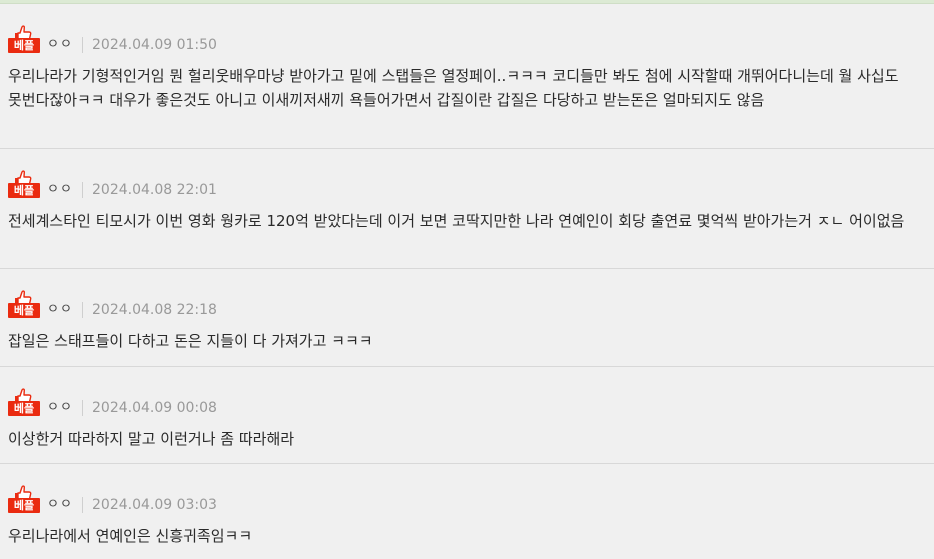 The height and width of the screenshot is (559, 934). I want to click on comment-date: 2024.04.09 00:08, so click(154, 408).